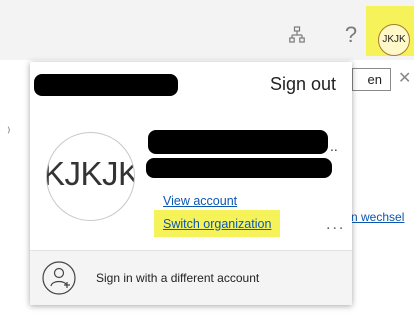 This screenshot has height=317, width=414. I want to click on account-avatar-button: JKJK, so click(394, 40).